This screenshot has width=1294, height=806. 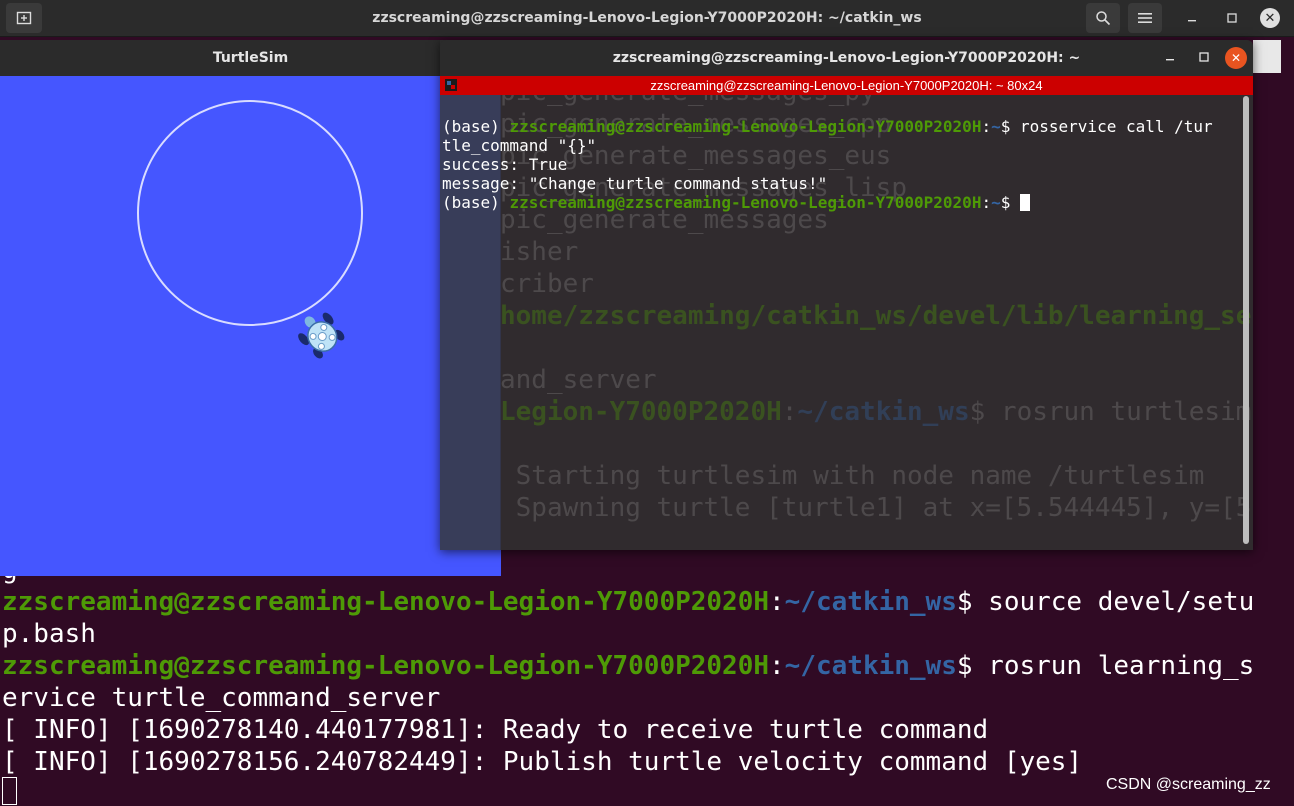 I want to click on line-segment: ervice turtle_command_server, so click(x=221, y=698).